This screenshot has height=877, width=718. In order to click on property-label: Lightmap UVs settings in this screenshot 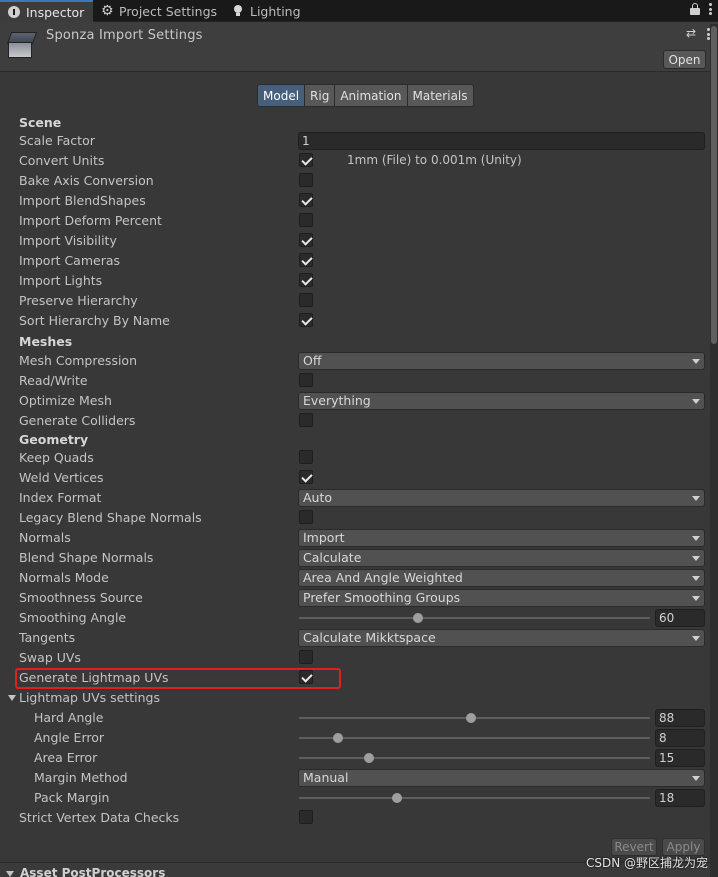, I will do `click(89, 697)`.